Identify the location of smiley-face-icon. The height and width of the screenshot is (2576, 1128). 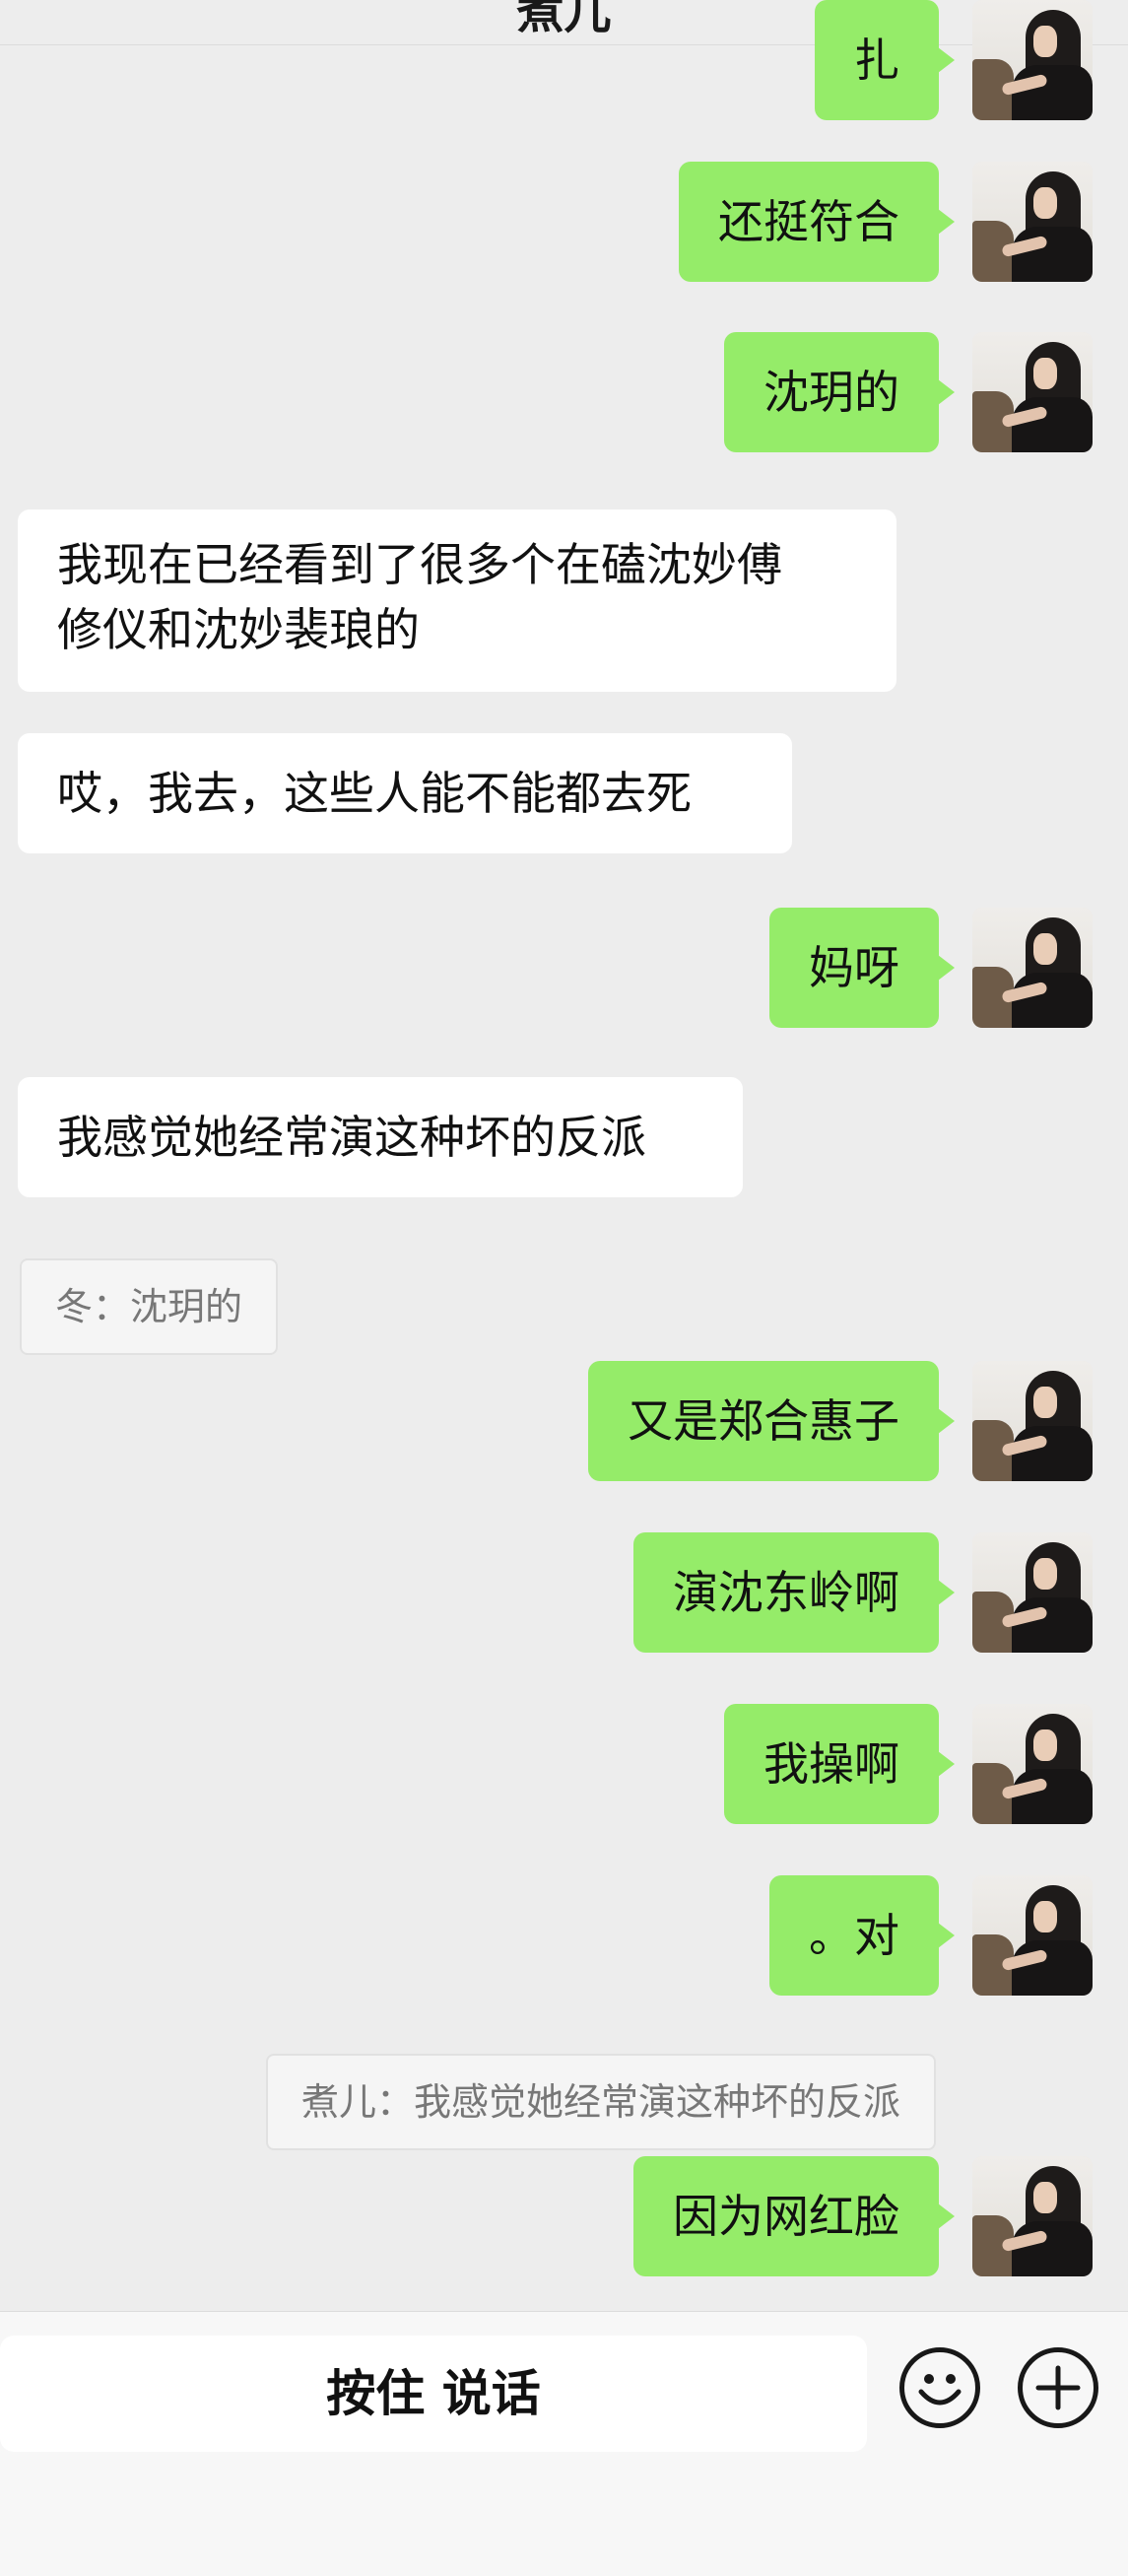
(940, 2387).